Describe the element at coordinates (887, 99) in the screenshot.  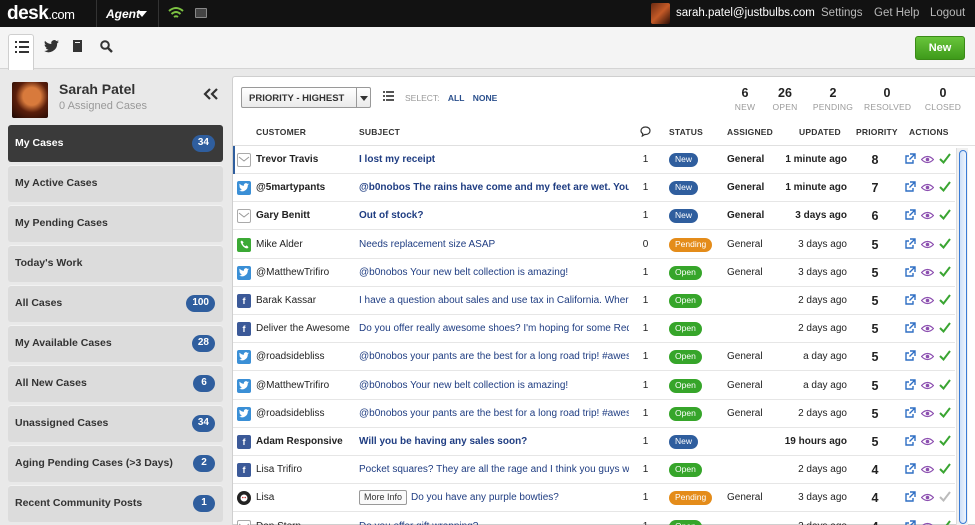
I see `stat-resolved: 0 RESOLVED` at that location.